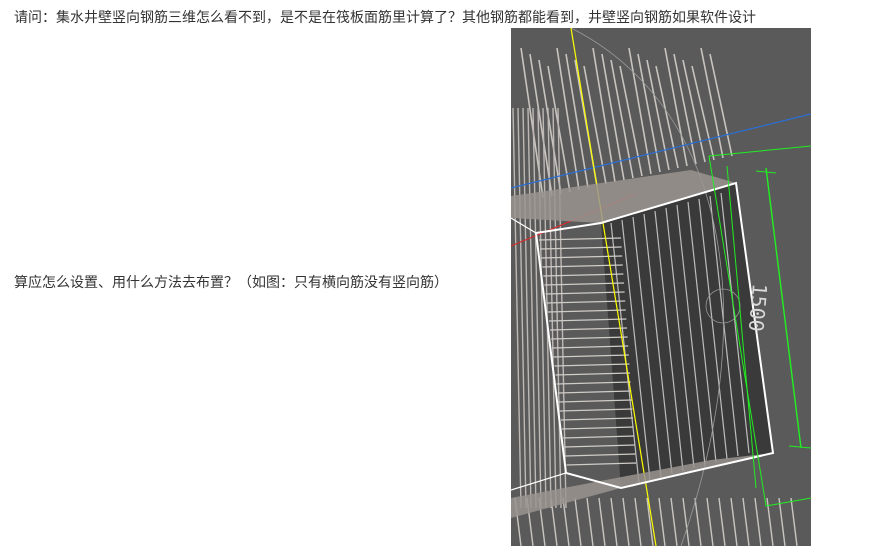 The image size is (877, 546). What do you see at coordinates (231, 283) in the screenshot?
I see `question-text-line-2: 算应怎么设置、用什么方法去布置？（如图：只有横向筋没有竖向筋）` at bounding box center [231, 283].